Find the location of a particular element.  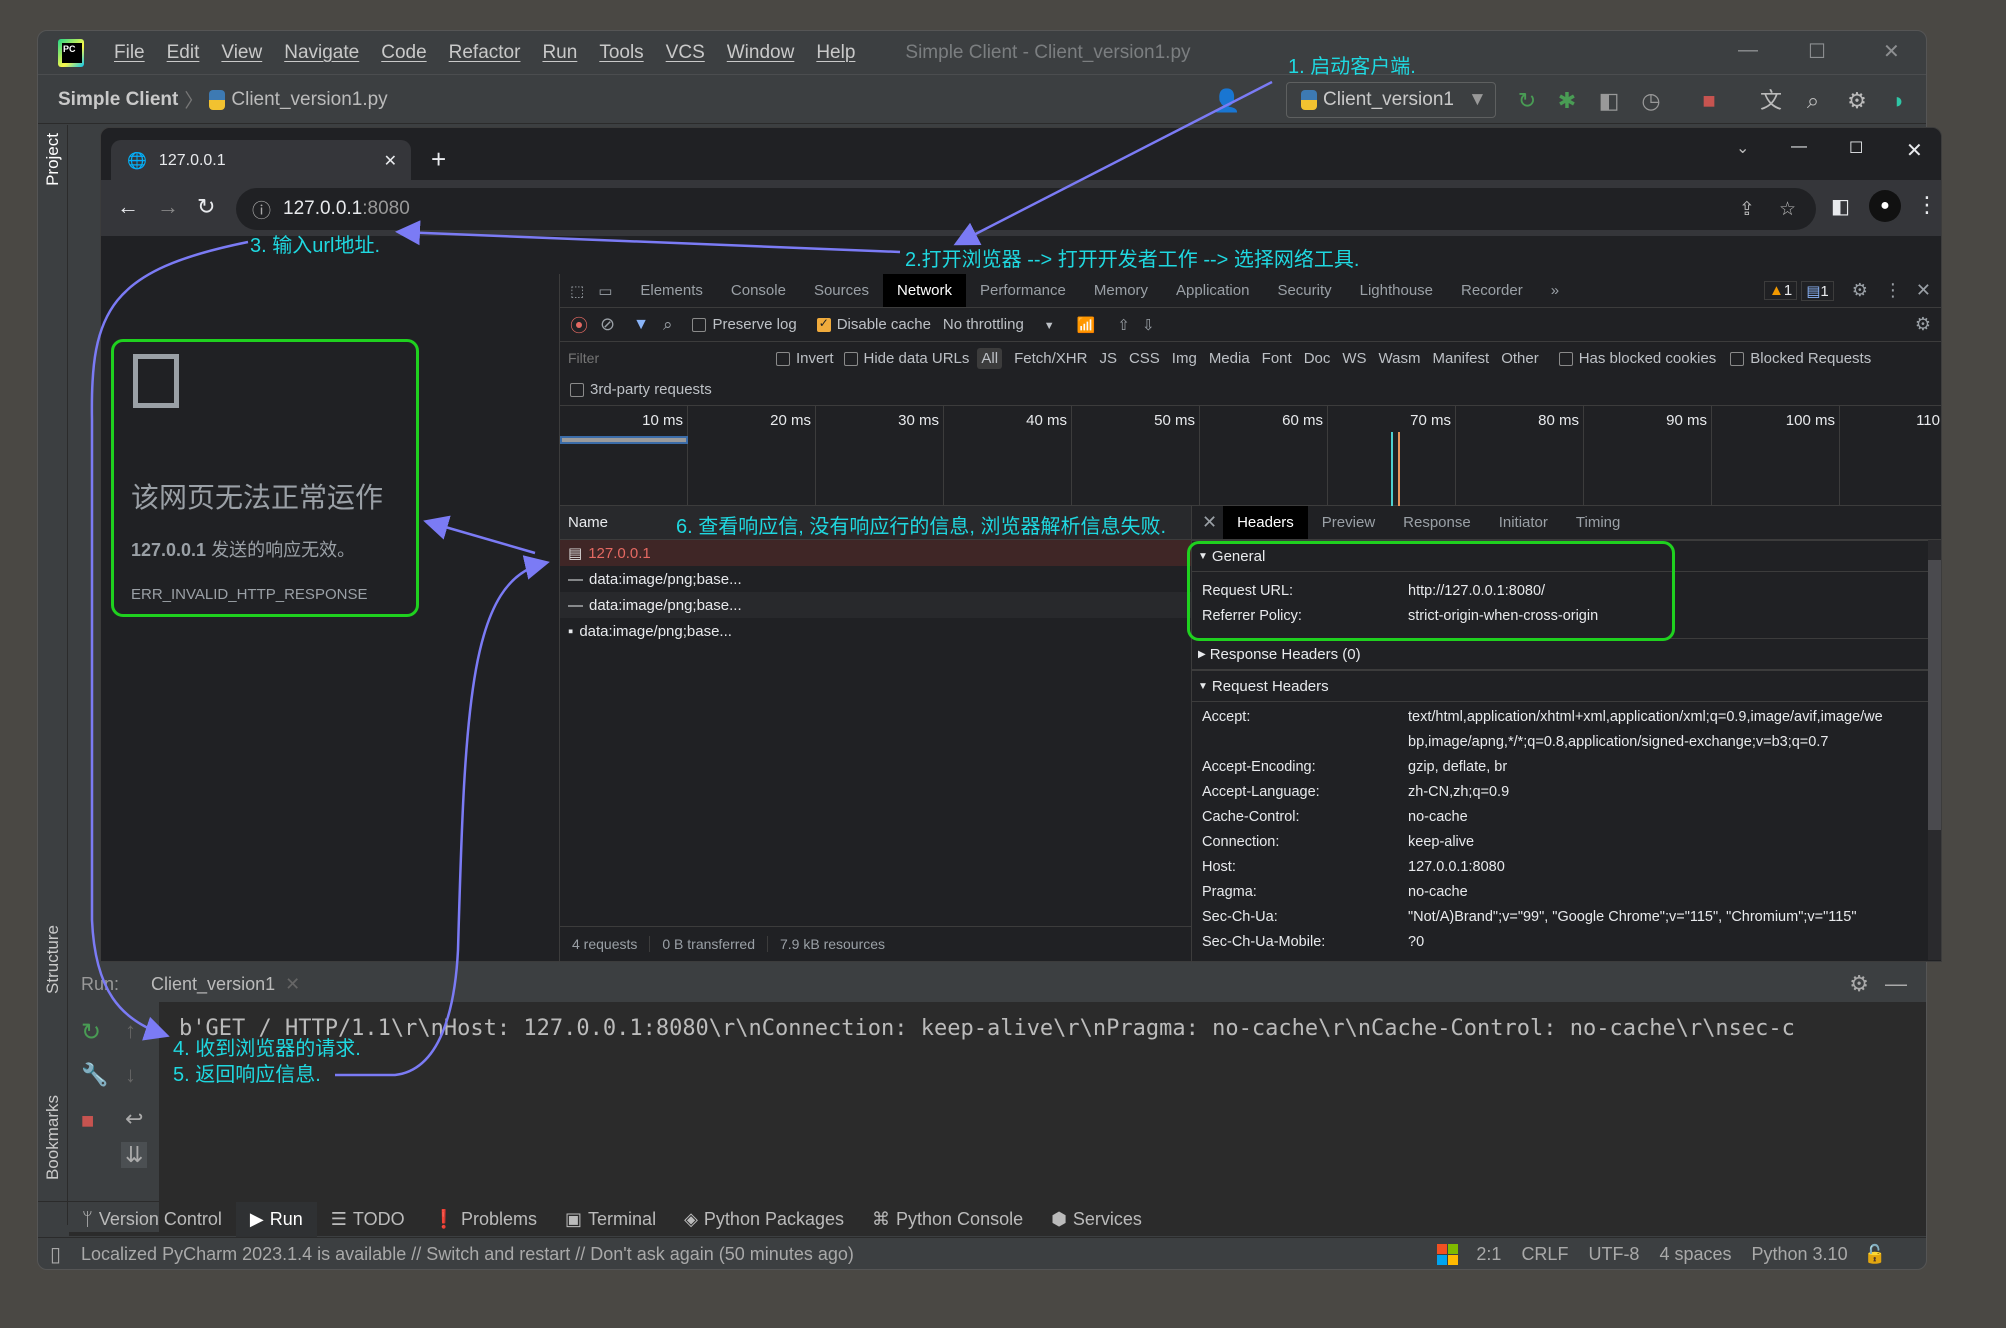

arrow-step3 is located at coordinates (169, 640).